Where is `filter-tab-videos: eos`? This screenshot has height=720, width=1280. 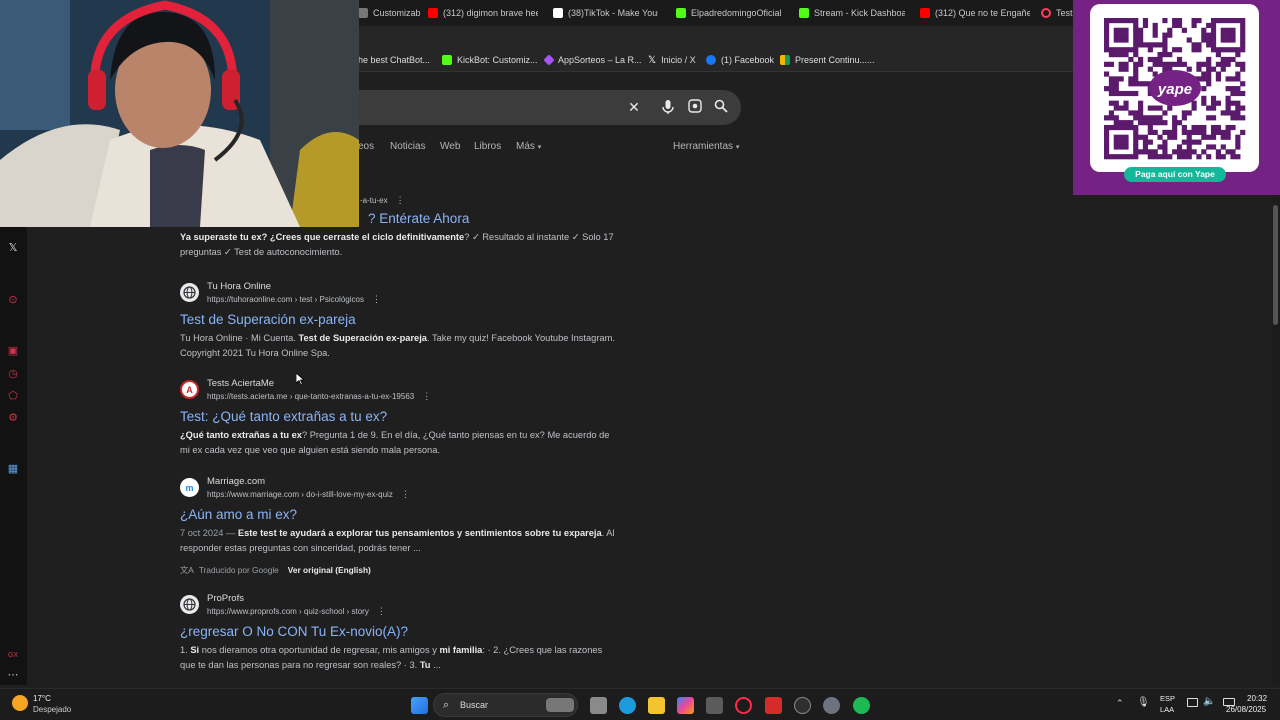
filter-tab-videos: eos is located at coordinates (366, 146).